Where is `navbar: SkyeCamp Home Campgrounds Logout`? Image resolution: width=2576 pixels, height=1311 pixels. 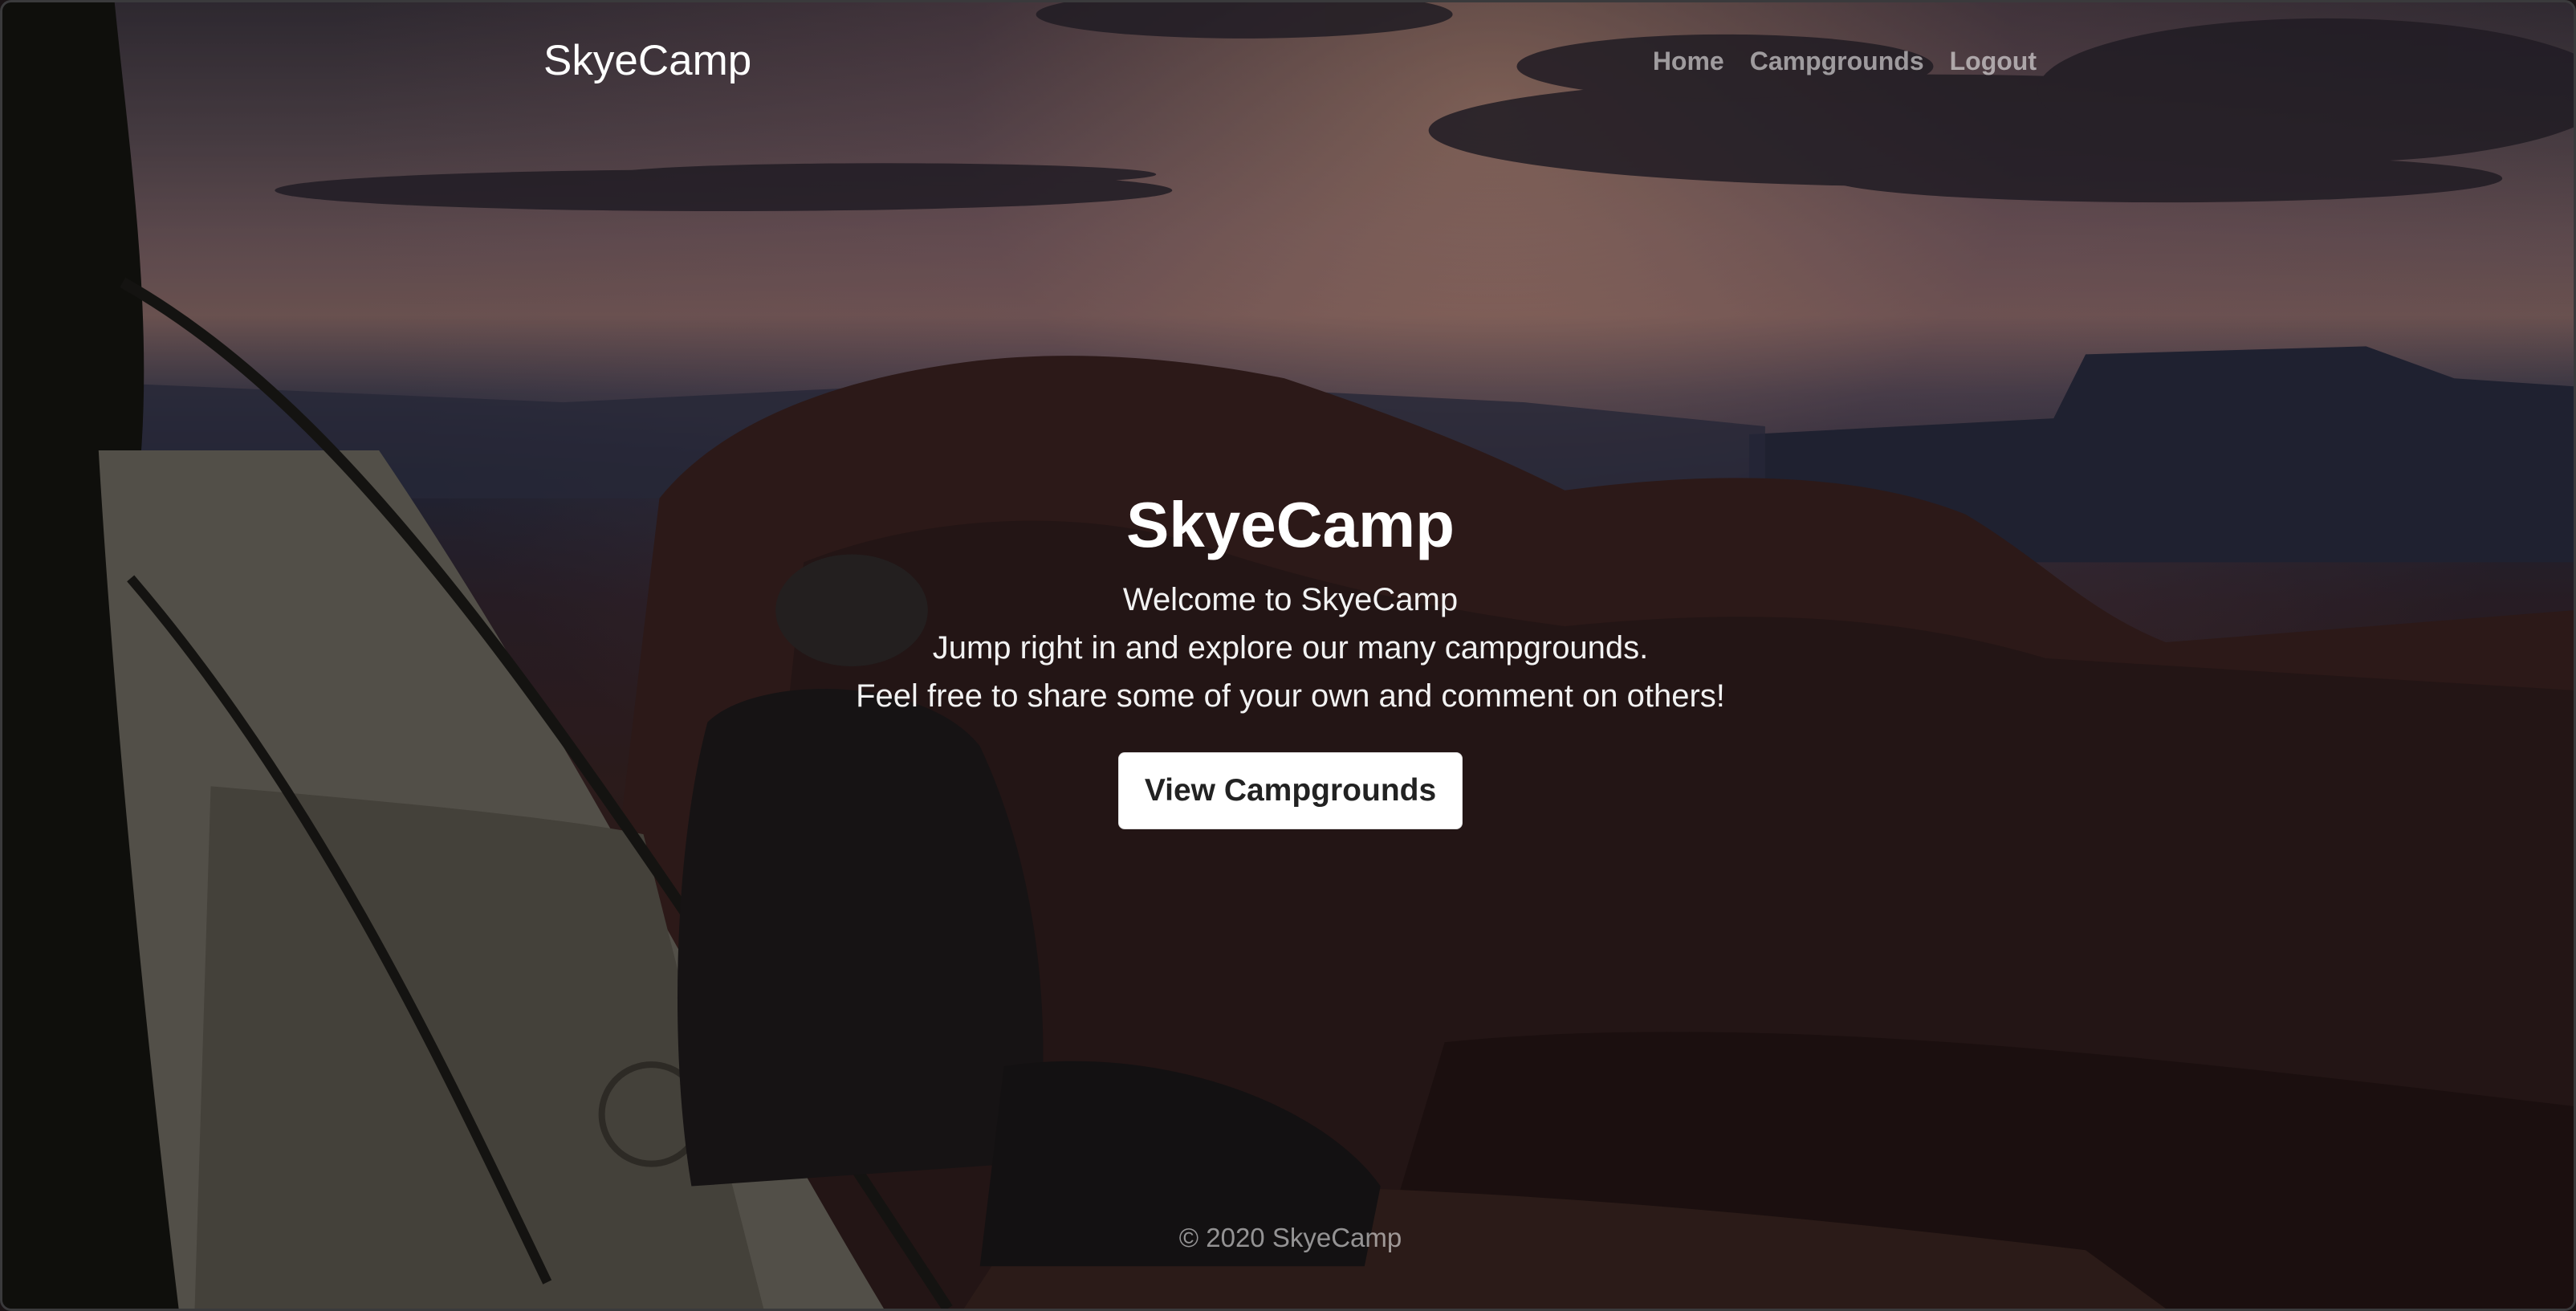
navbar: SkyeCamp Home Campgrounds Logout is located at coordinates (1290, 61).